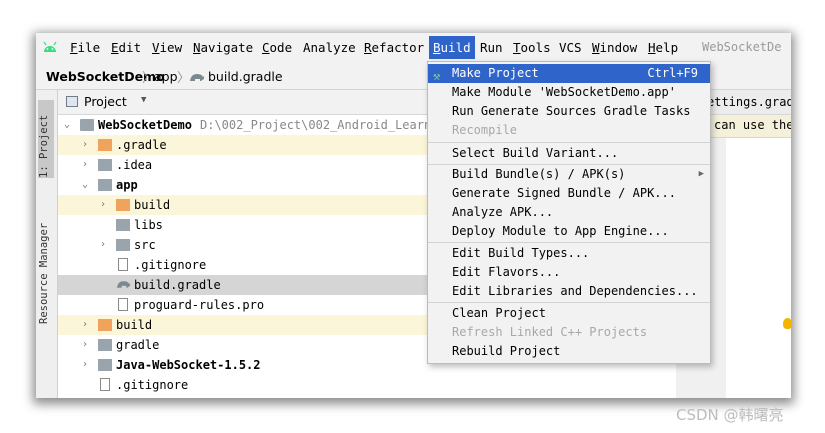 Image resolution: width=825 pixels, height=433 pixels. What do you see at coordinates (126, 47) in the screenshot?
I see `menu-edit: Edit` at bounding box center [126, 47].